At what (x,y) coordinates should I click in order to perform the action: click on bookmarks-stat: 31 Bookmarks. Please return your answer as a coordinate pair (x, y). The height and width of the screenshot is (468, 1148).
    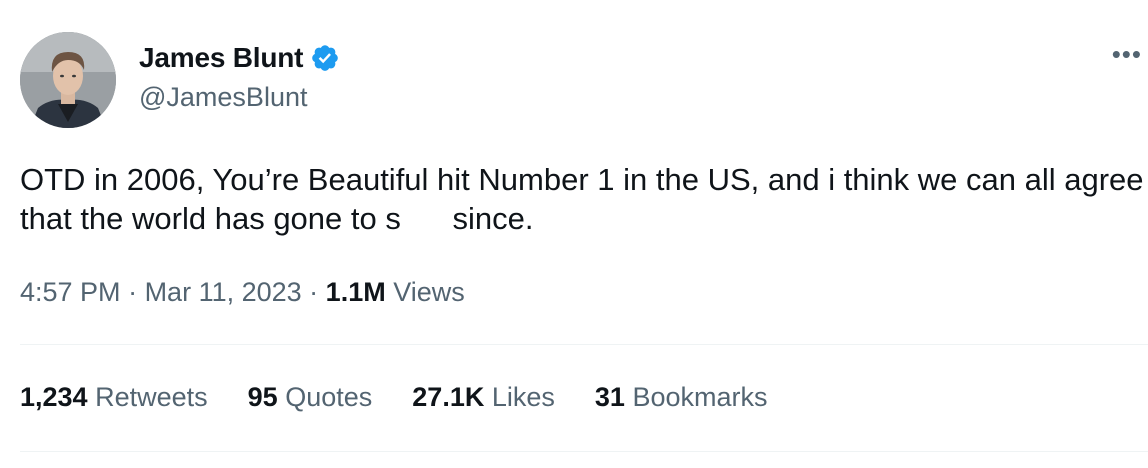
    Looking at the image, I should click on (681, 397).